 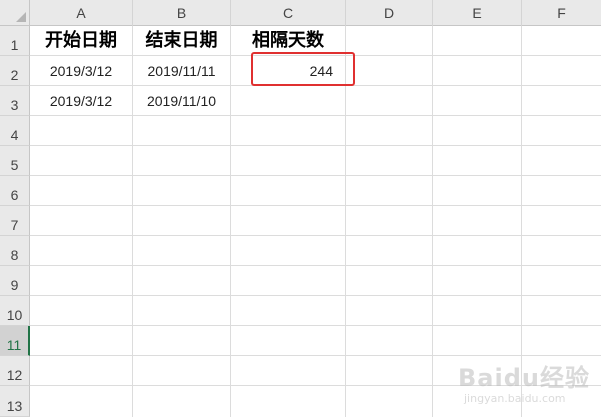 I want to click on column-header-b: B, so click(x=182, y=13).